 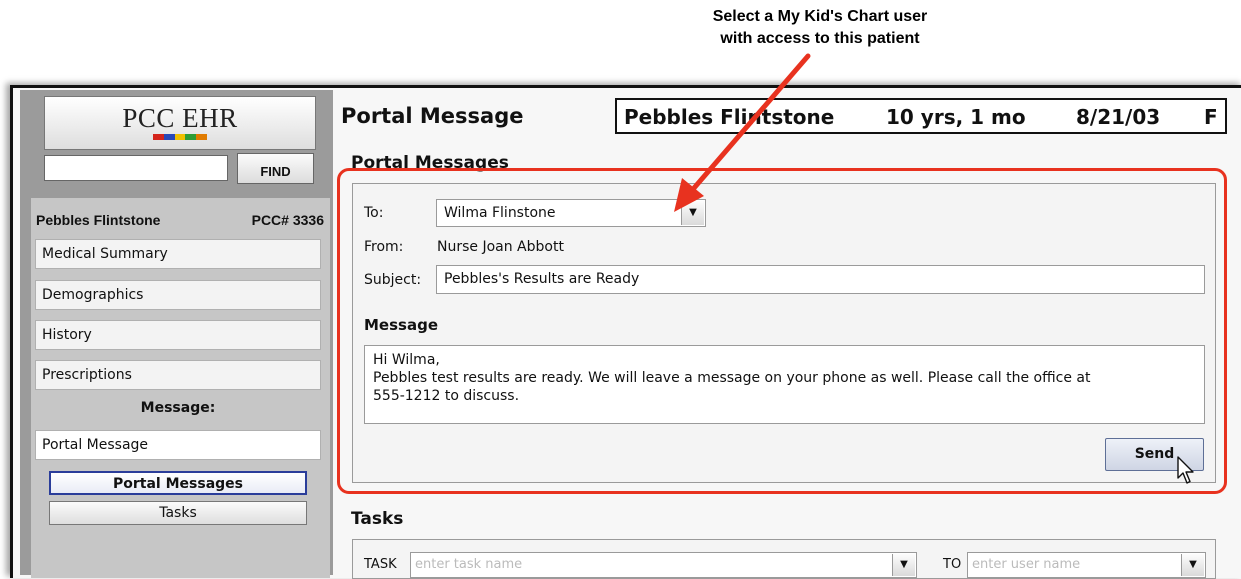 What do you see at coordinates (952, 564) in the screenshot?
I see `task-to-label: TO` at bounding box center [952, 564].